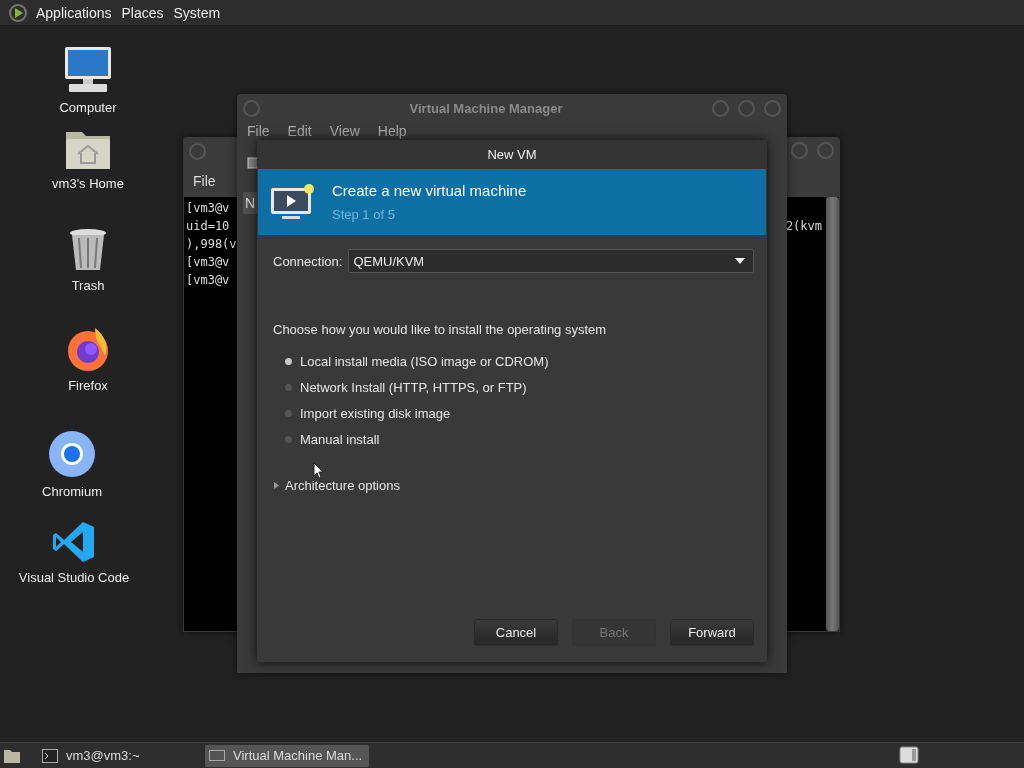 This screenshot has width=1024, height=768. What do you see at coordinates (276, 485) in the screenshot?
I see `expander-arrow-icon` at bounding box center [276, 485].